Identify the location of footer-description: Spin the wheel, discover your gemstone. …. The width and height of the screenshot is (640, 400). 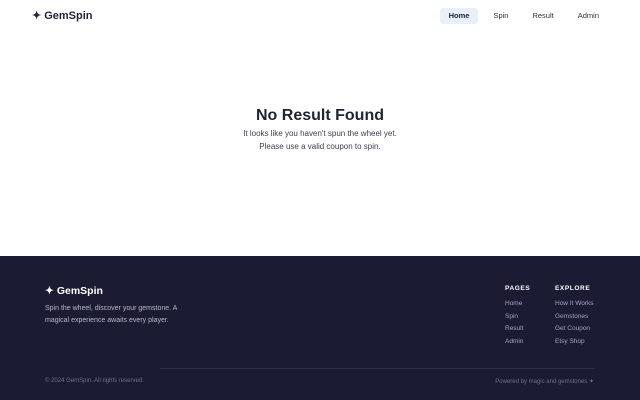
(111, 314).